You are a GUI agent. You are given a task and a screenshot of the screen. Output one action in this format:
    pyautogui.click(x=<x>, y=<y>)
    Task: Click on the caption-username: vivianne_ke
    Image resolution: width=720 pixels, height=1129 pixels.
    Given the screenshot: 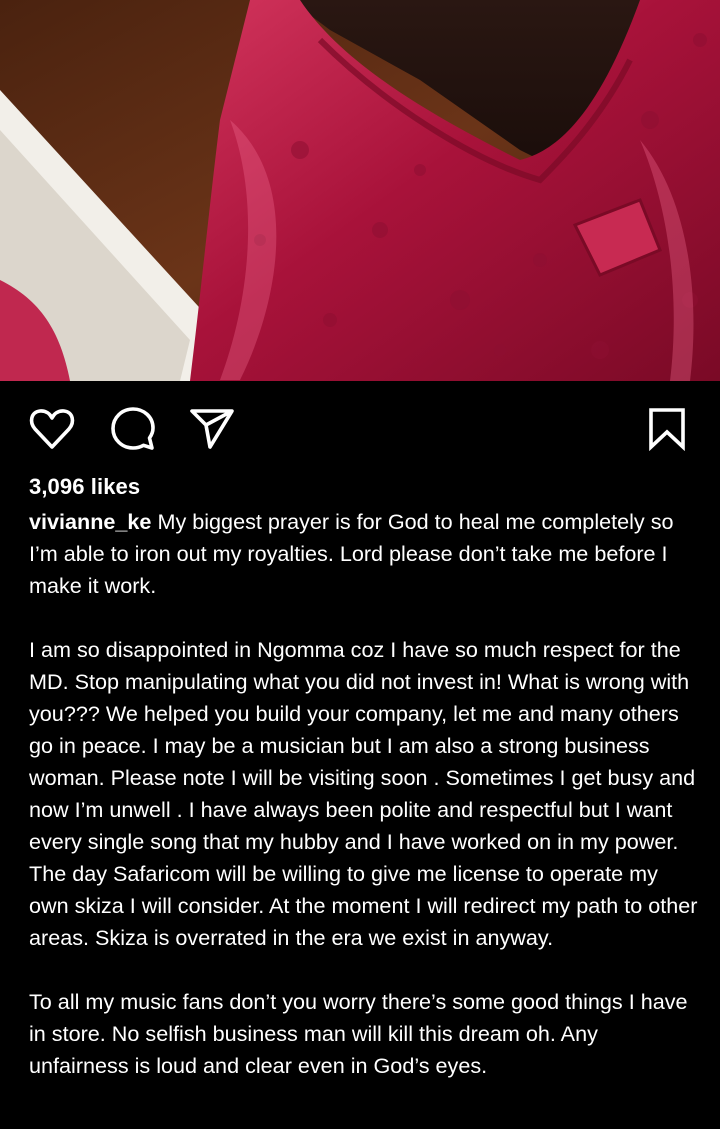 What is the action you would take?
    pyautogui.click(x=90, y=521)
    